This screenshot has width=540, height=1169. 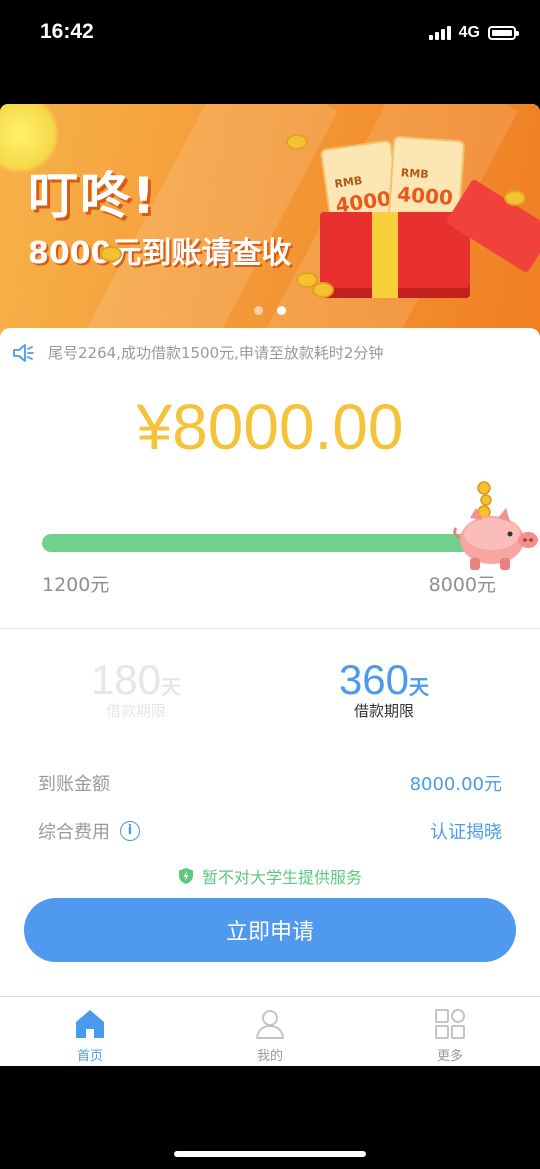 I want to click on carousel-dot, so click(x=258, y=310).